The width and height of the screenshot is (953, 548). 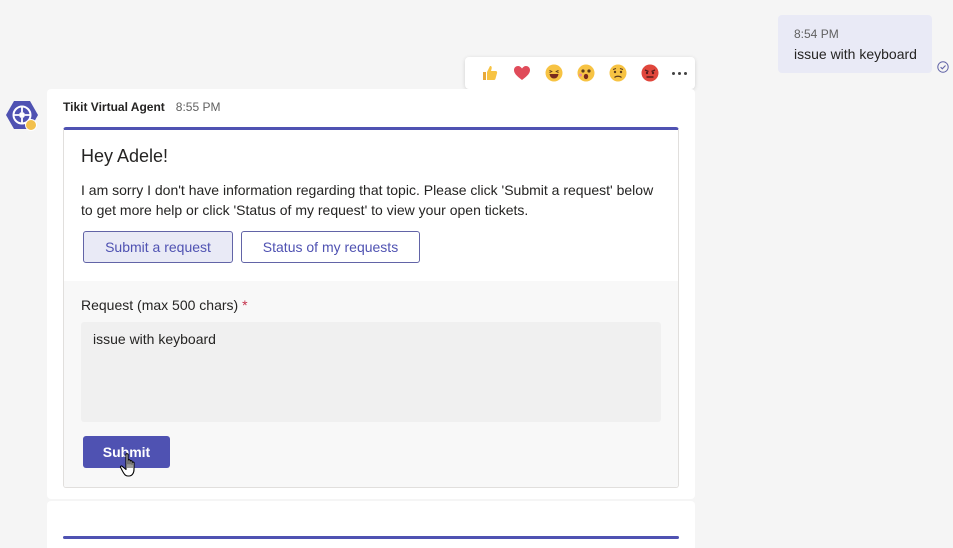 I want to click on like-reaction-icon, so click(x=490, y=73).